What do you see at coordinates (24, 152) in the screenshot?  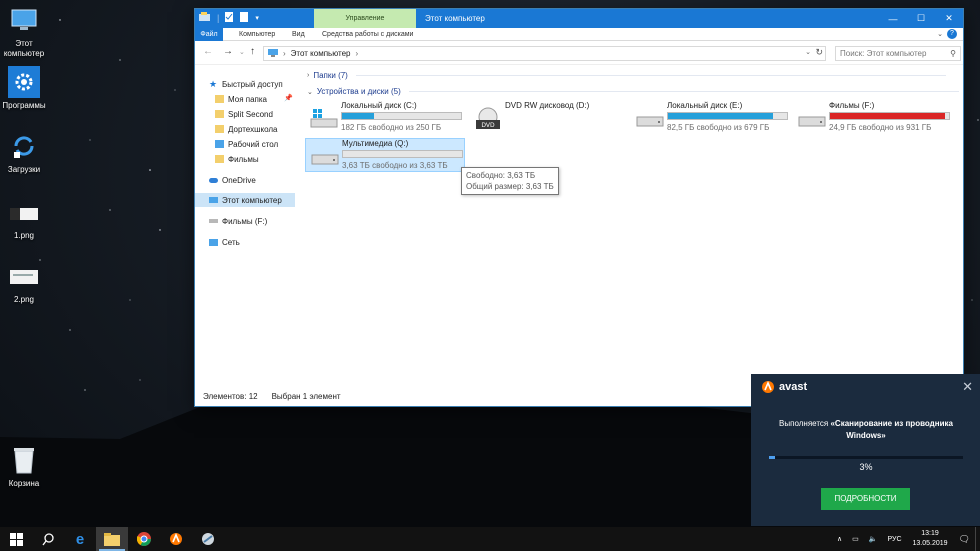 I see `desktop-icon-downloads: Загрузки` at bounding box center [24, 152].